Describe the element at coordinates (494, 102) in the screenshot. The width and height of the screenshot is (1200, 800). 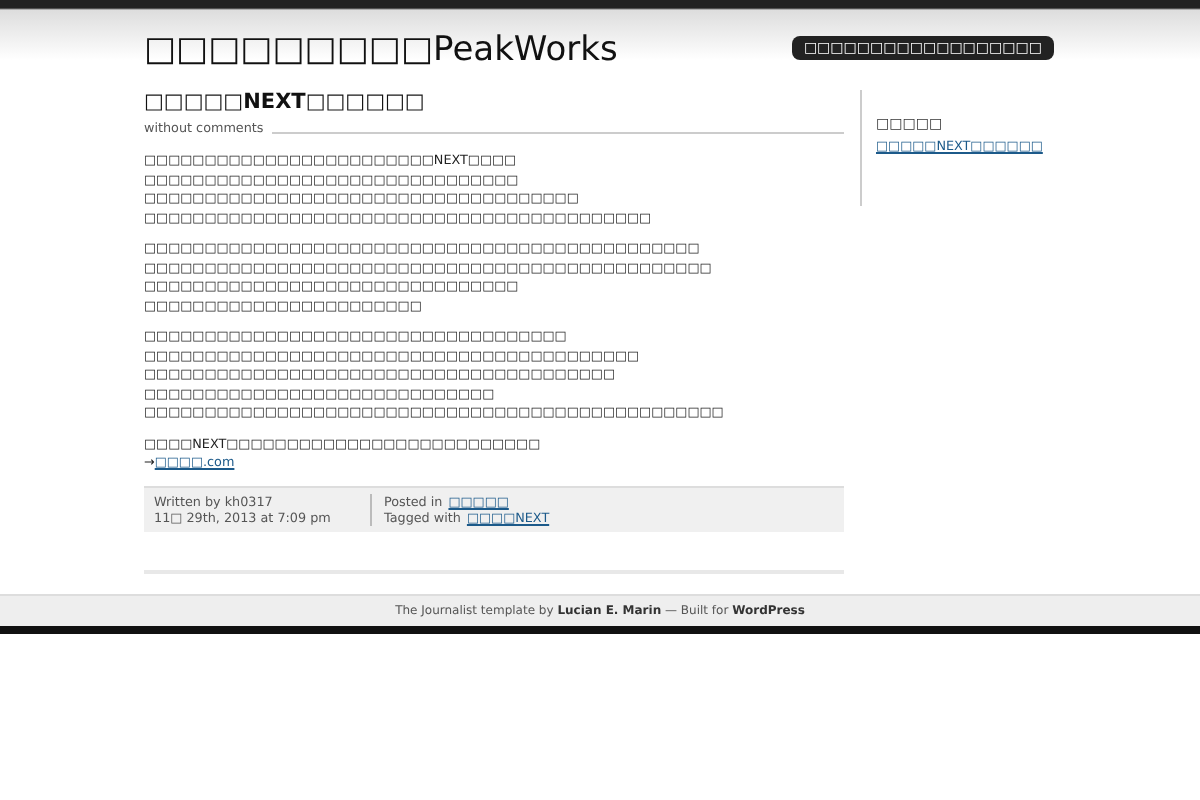
I see `post-title: □□□□□NEXT□□□□□□` at that location.